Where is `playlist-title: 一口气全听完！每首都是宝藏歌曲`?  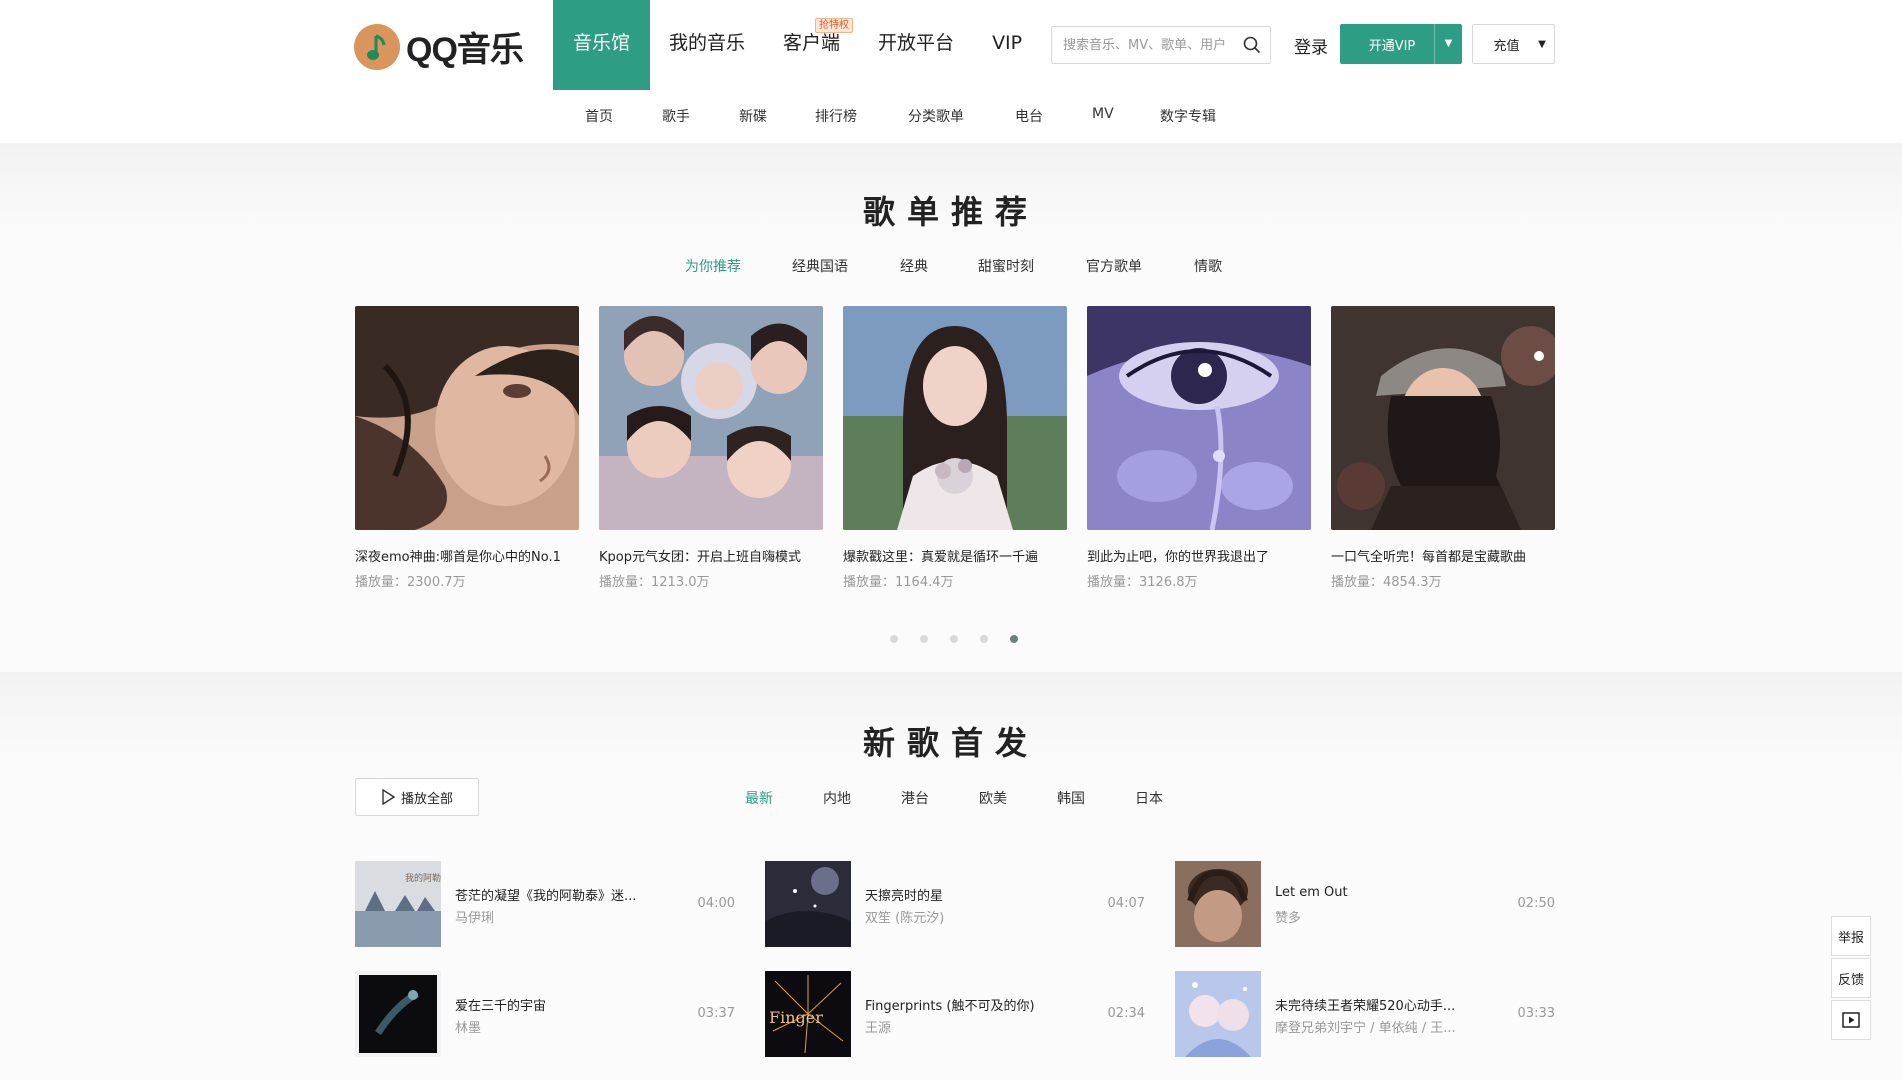
playlist-title: 一口气全听完！每首都是宝藏歌曲 is located at coordinates (1443, 555).